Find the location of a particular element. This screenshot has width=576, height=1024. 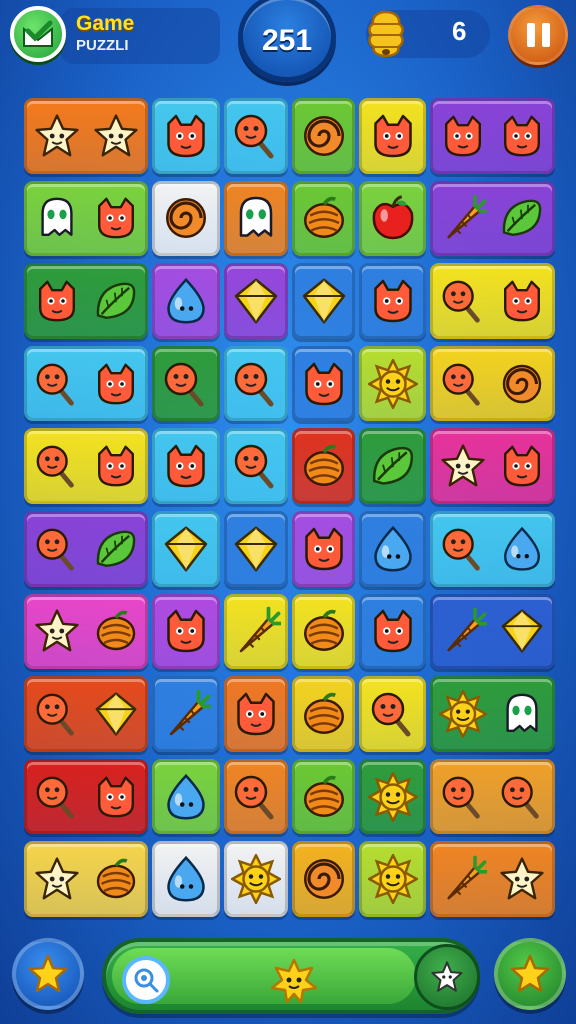

drop-icon is located at coordinates (186, 879).